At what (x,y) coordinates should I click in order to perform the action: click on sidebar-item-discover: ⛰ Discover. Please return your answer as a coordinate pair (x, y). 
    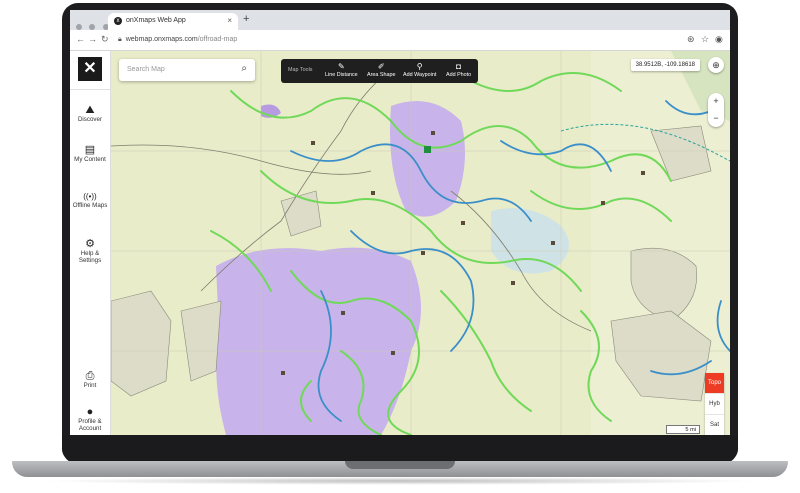
    Looking at the image, I should click on (90, 114).